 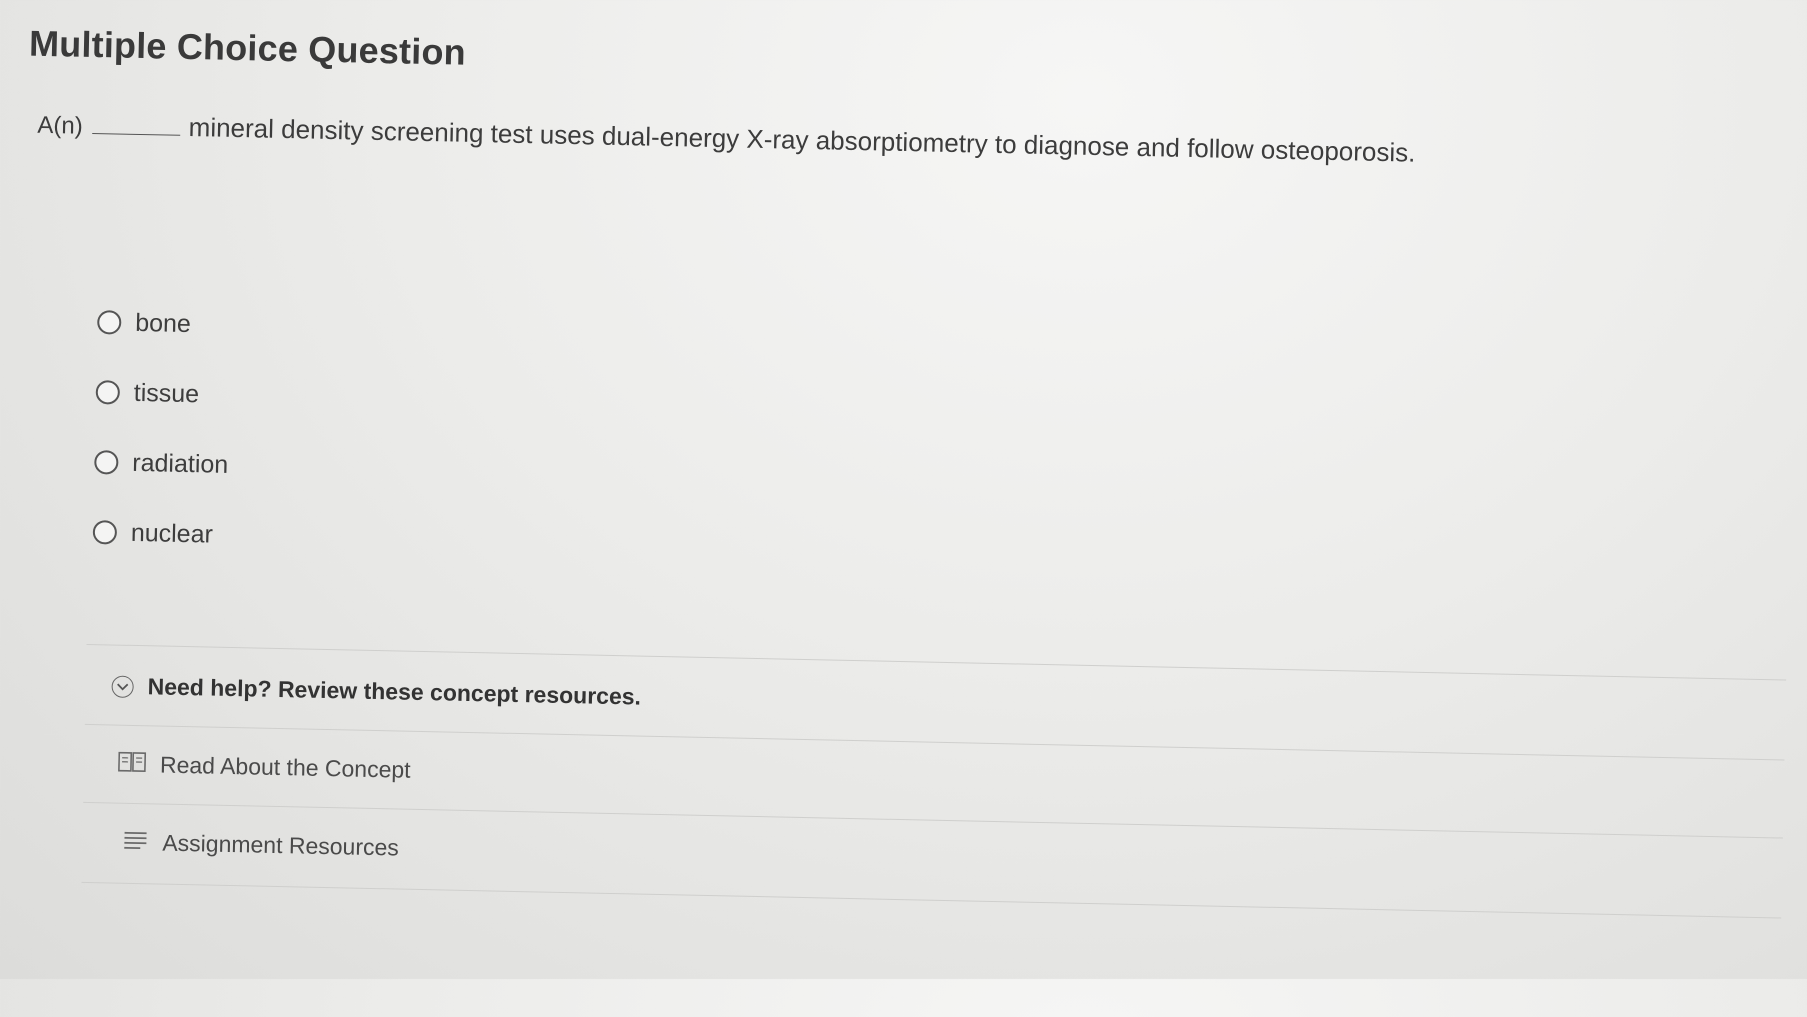 What do you see at coordinates (137, 134) in the screenshot?
I see `answer-blank` at bounding box center [137, 134].